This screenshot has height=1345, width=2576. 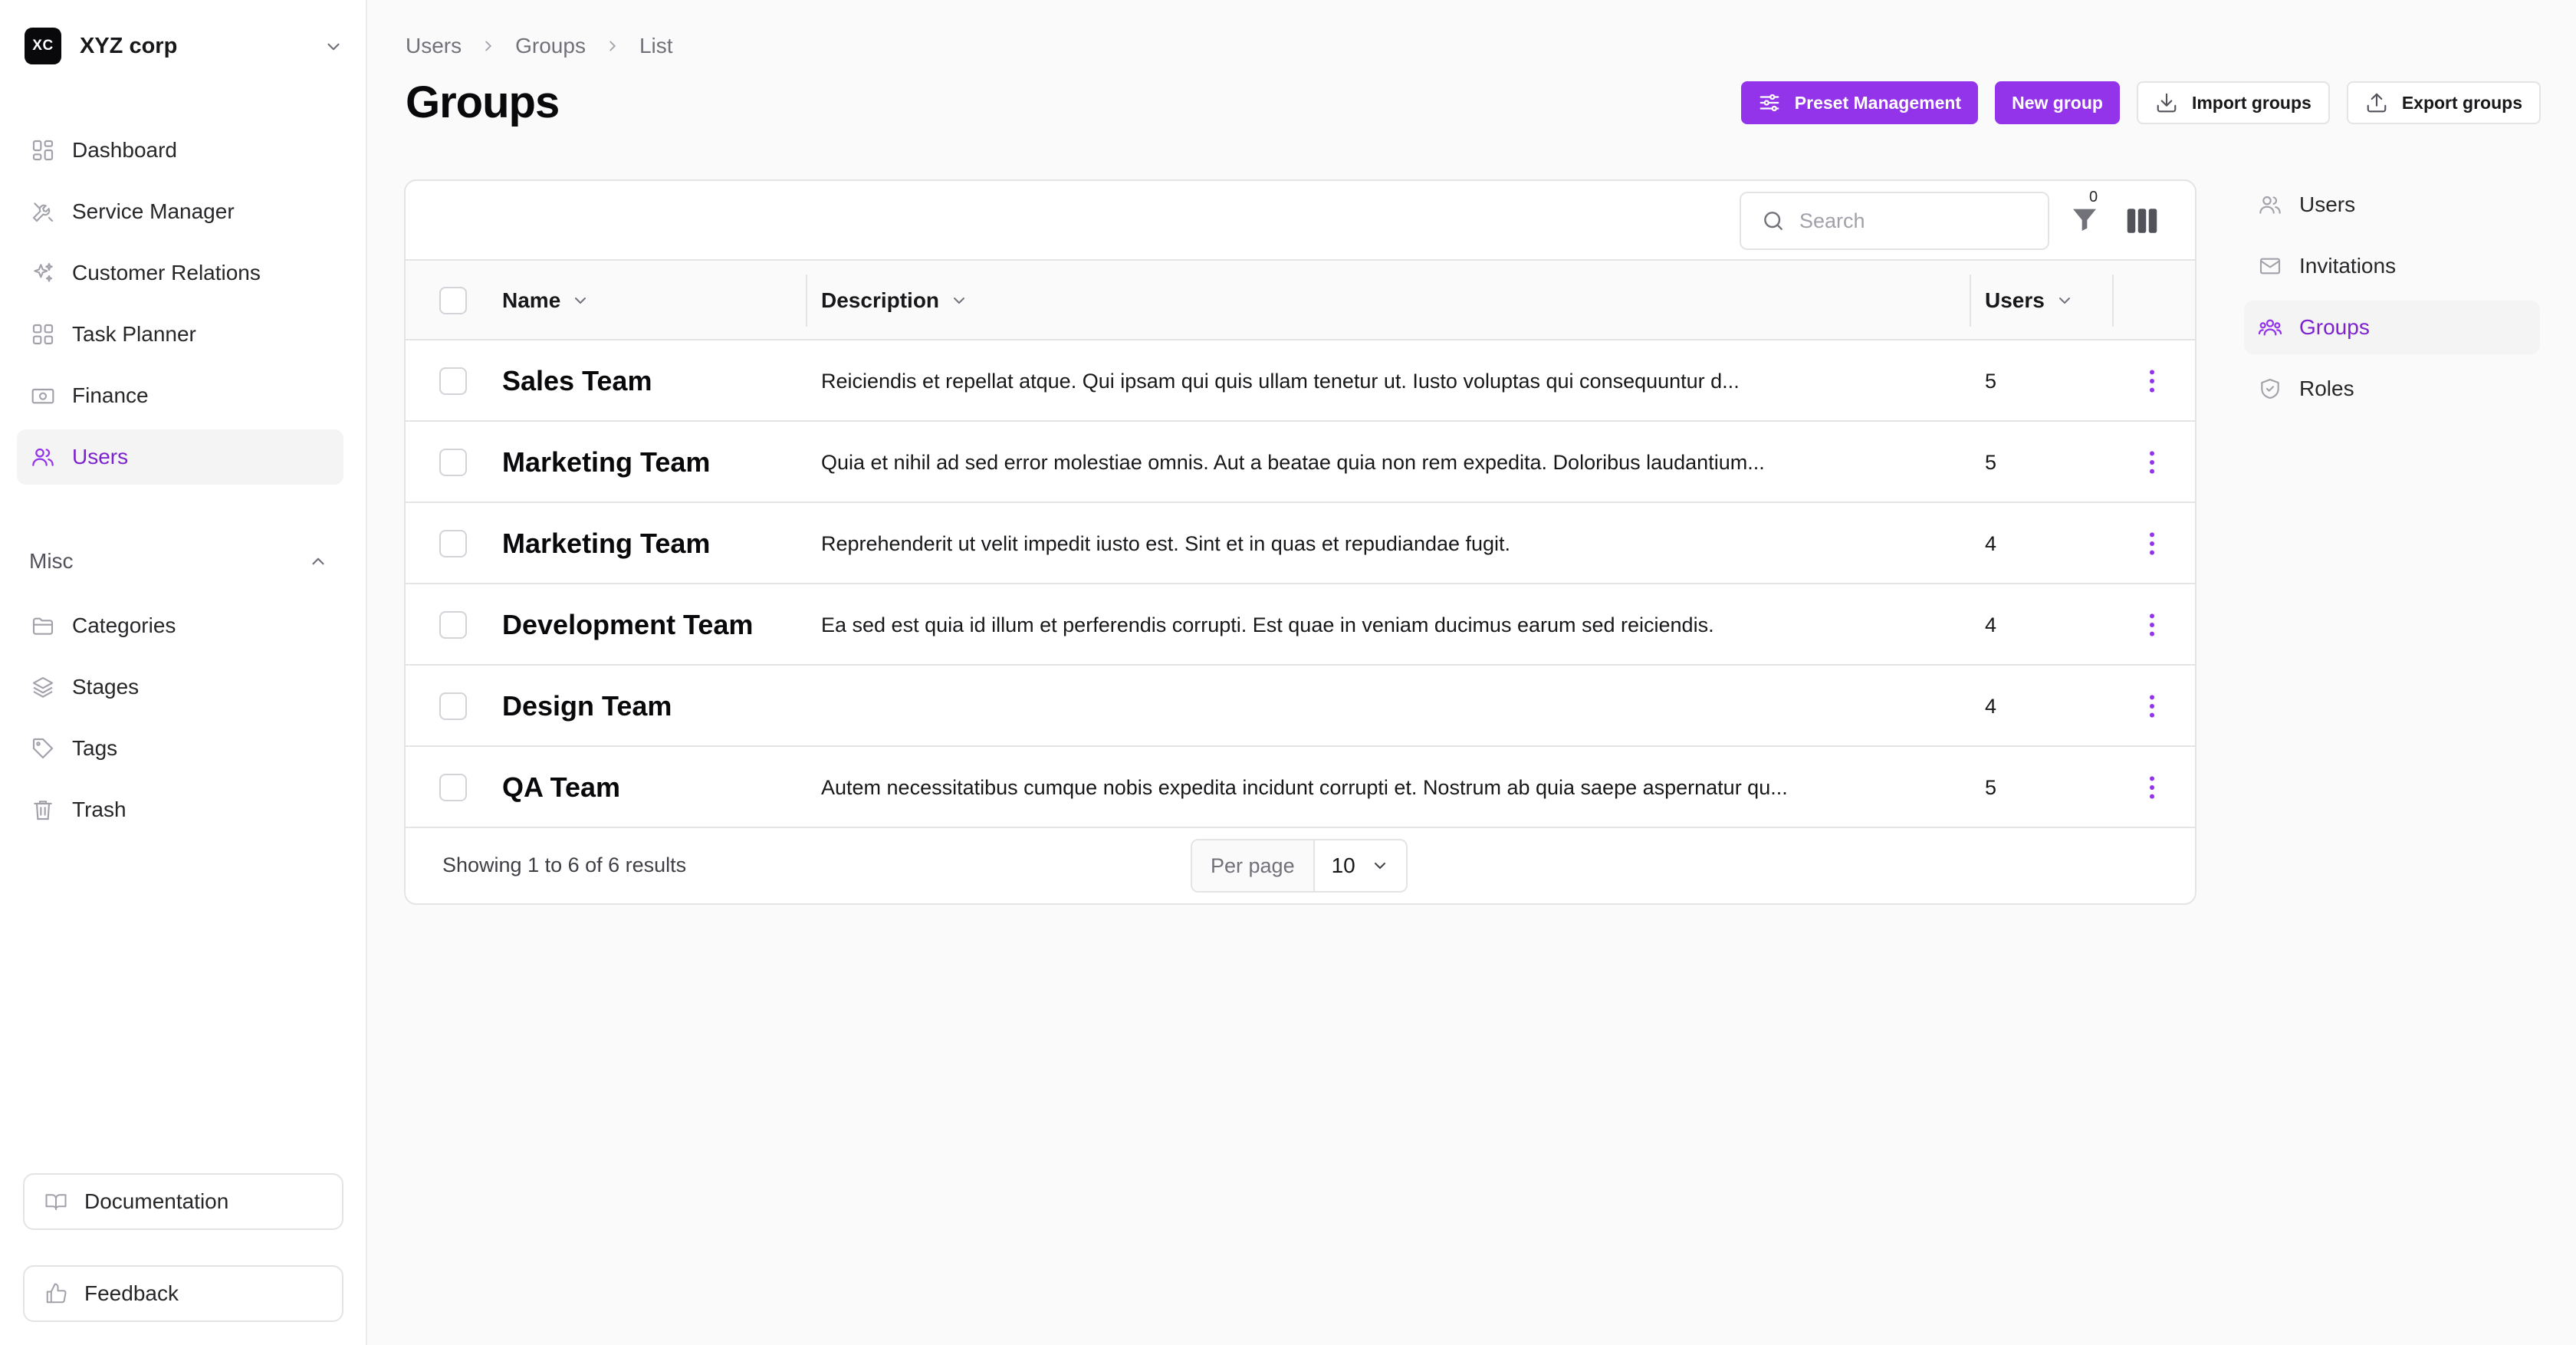 What do you see at coordinates (1914, 221) in the screenshot?
I see `search-input` at bounding box center [1914, 221].